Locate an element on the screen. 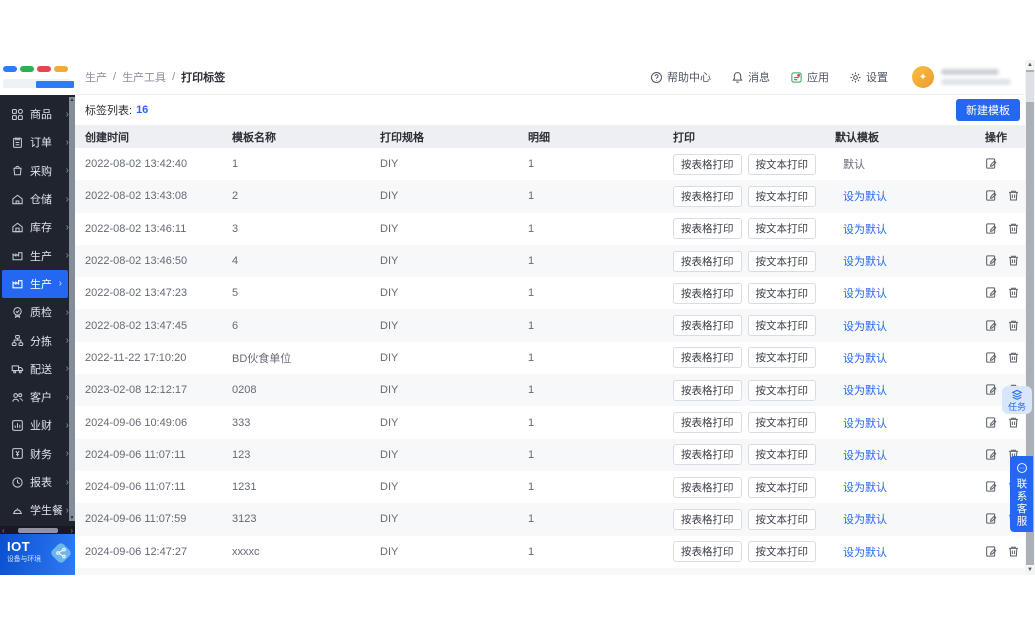 This screenshot has height=635, width=1035. logo-bar-blue is located at coordinates (10, 69).